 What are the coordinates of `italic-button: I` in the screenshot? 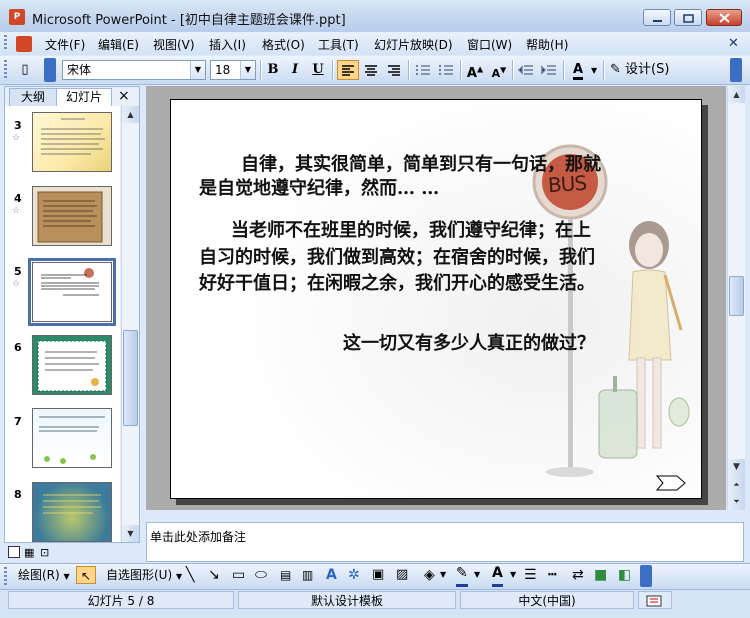 It's located at (295, 70).